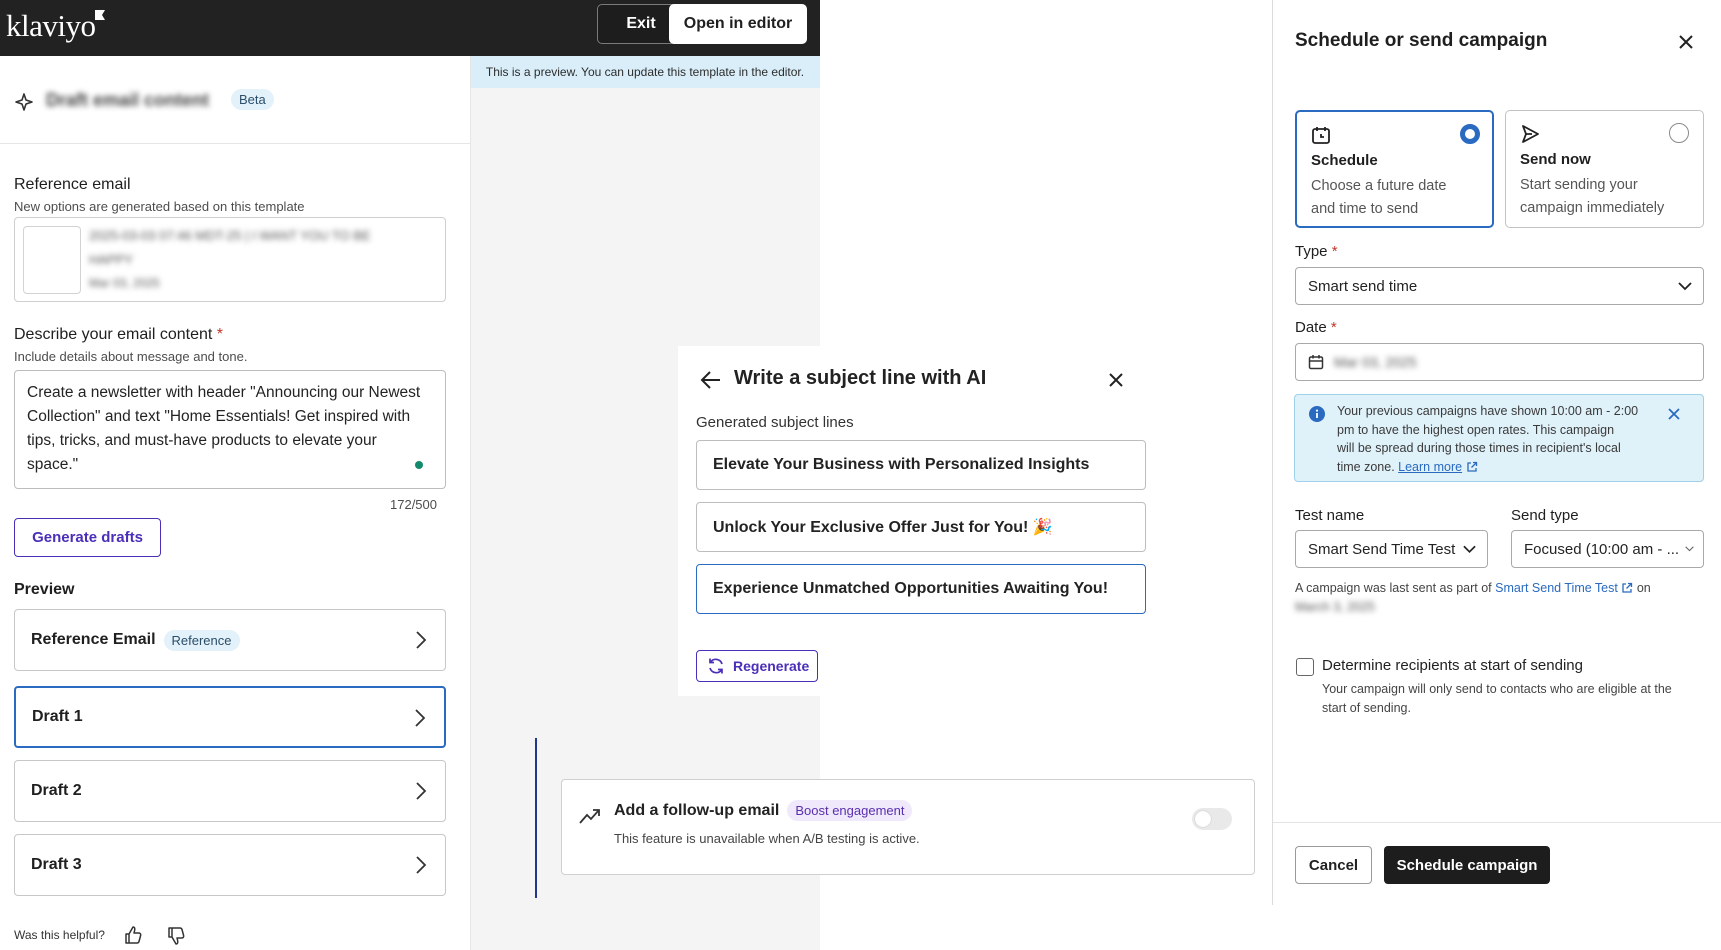  What do you see at coordinates (57, 716) in the screenshot?
I see `preview-item-label: Draft 1` at bounding box center [57, 716].